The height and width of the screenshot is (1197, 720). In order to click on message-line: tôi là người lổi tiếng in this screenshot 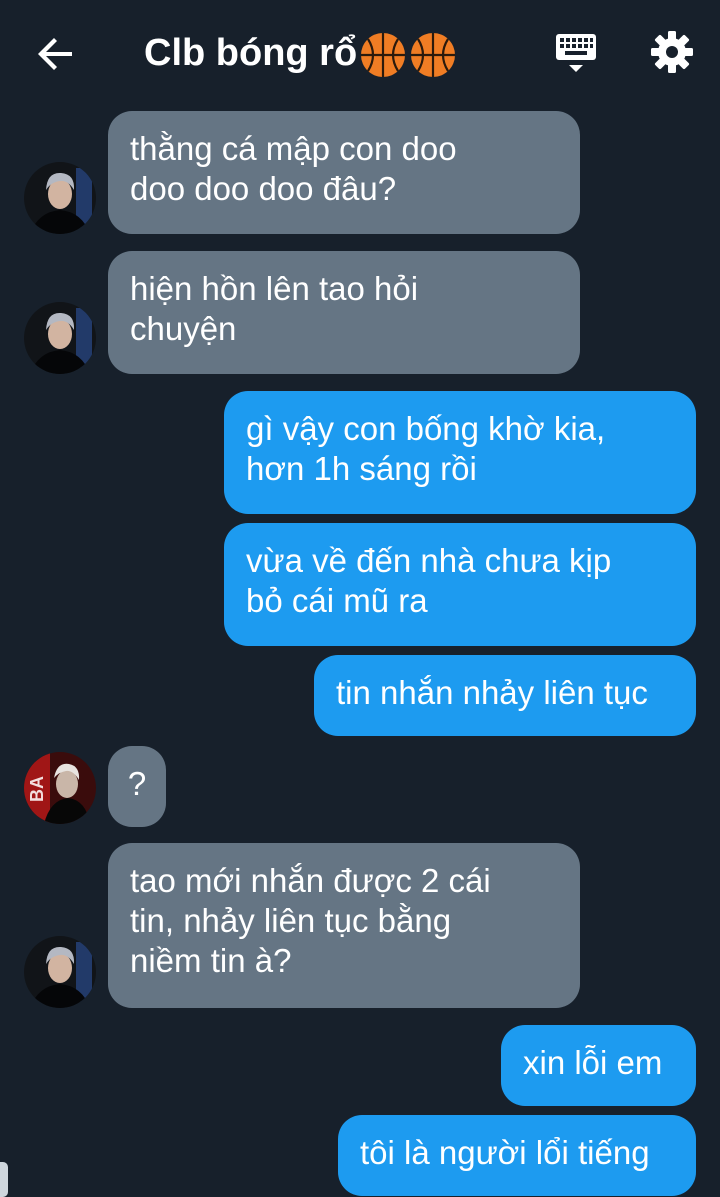, I will do `click(505, 1152)`.